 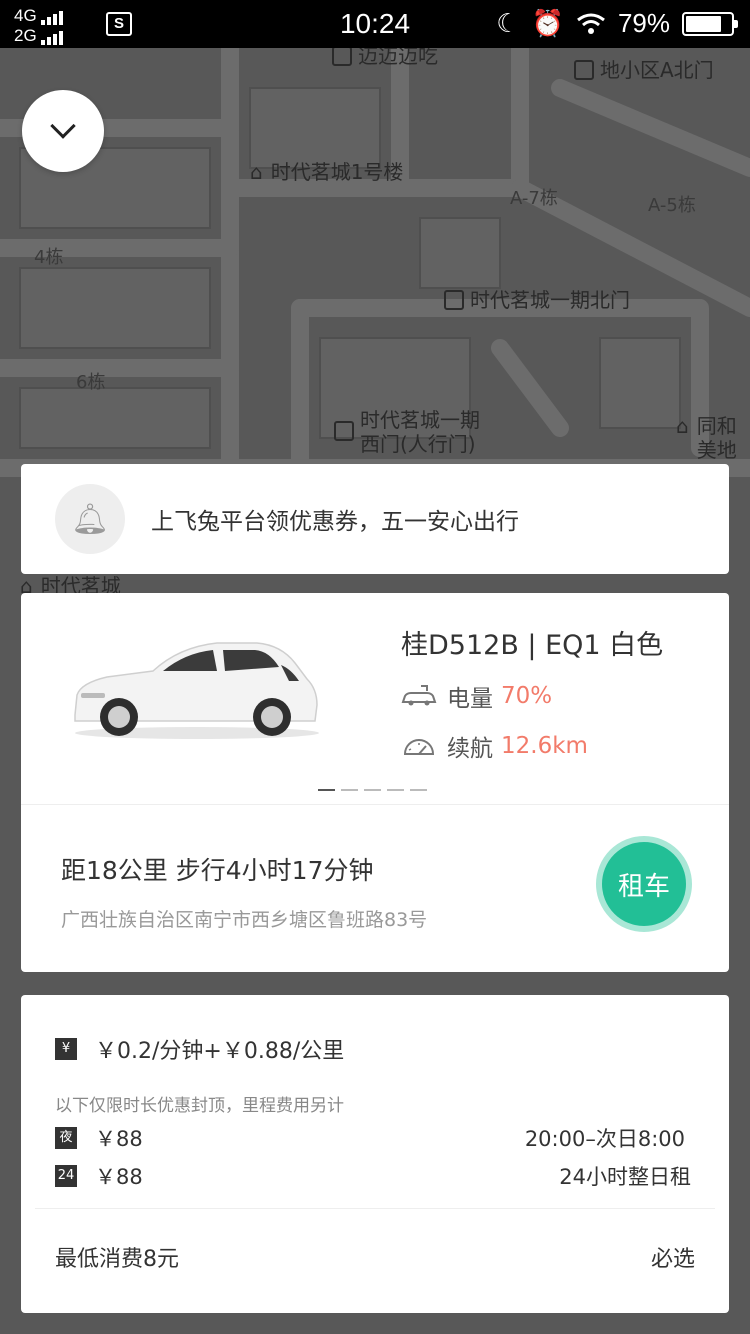 What do you see at coordinates (217, 870) in the screenshot?
I see `distance-text: 距18公里 步行4小时17分钟` at bounding box center [217, 870].